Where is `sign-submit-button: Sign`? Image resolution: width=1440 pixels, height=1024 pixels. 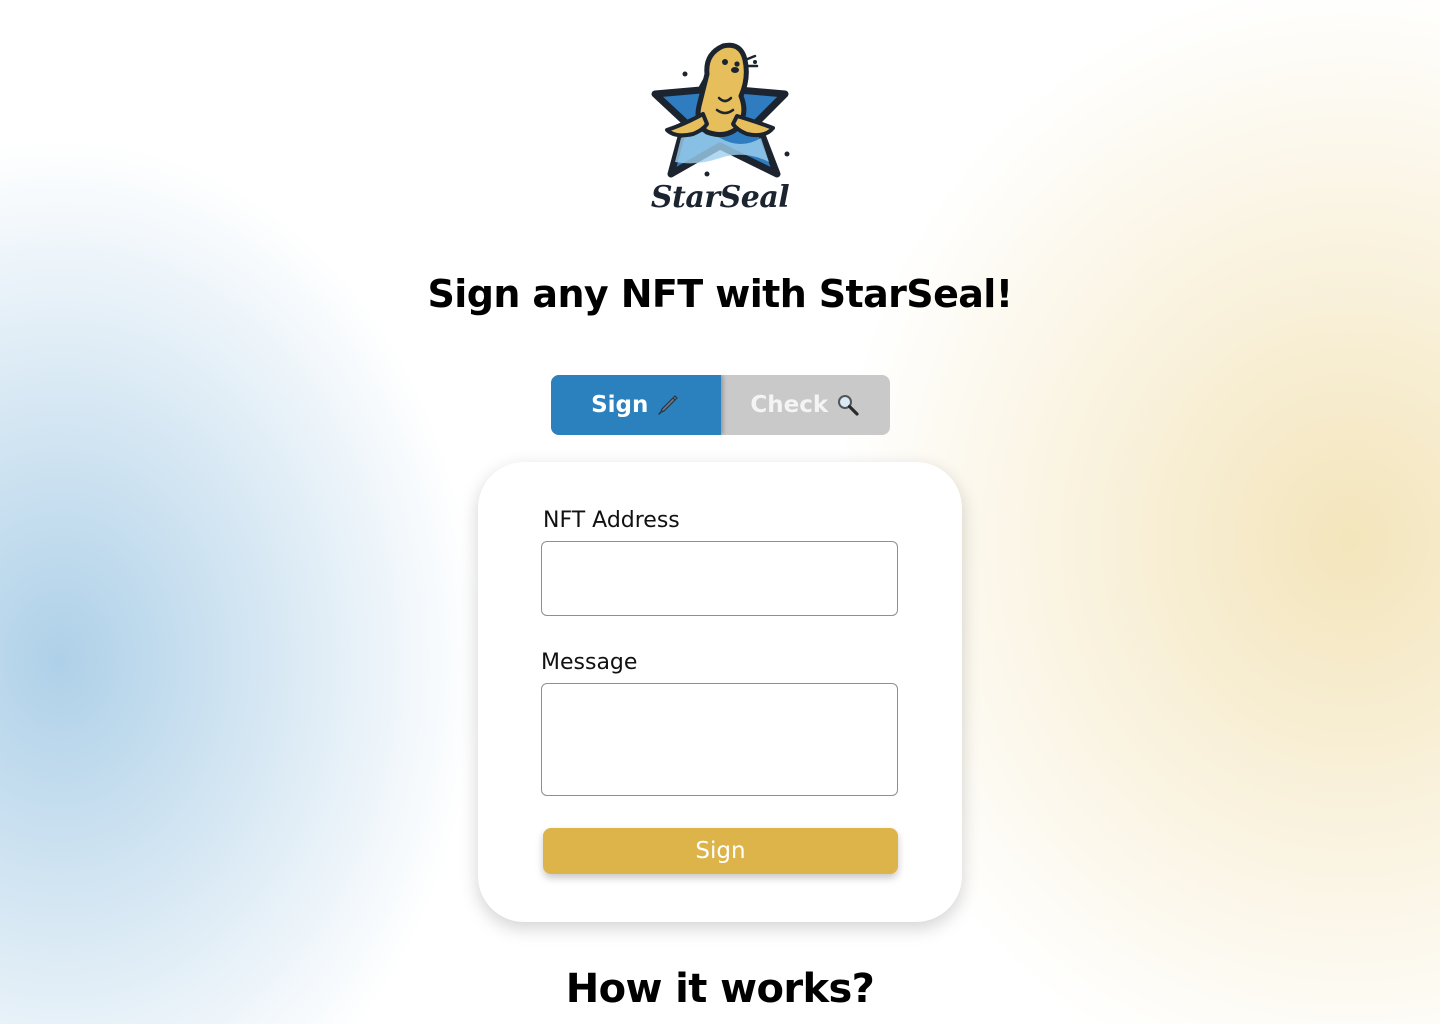
sign-submit-button: Sign is located at coordinates (720, 851).